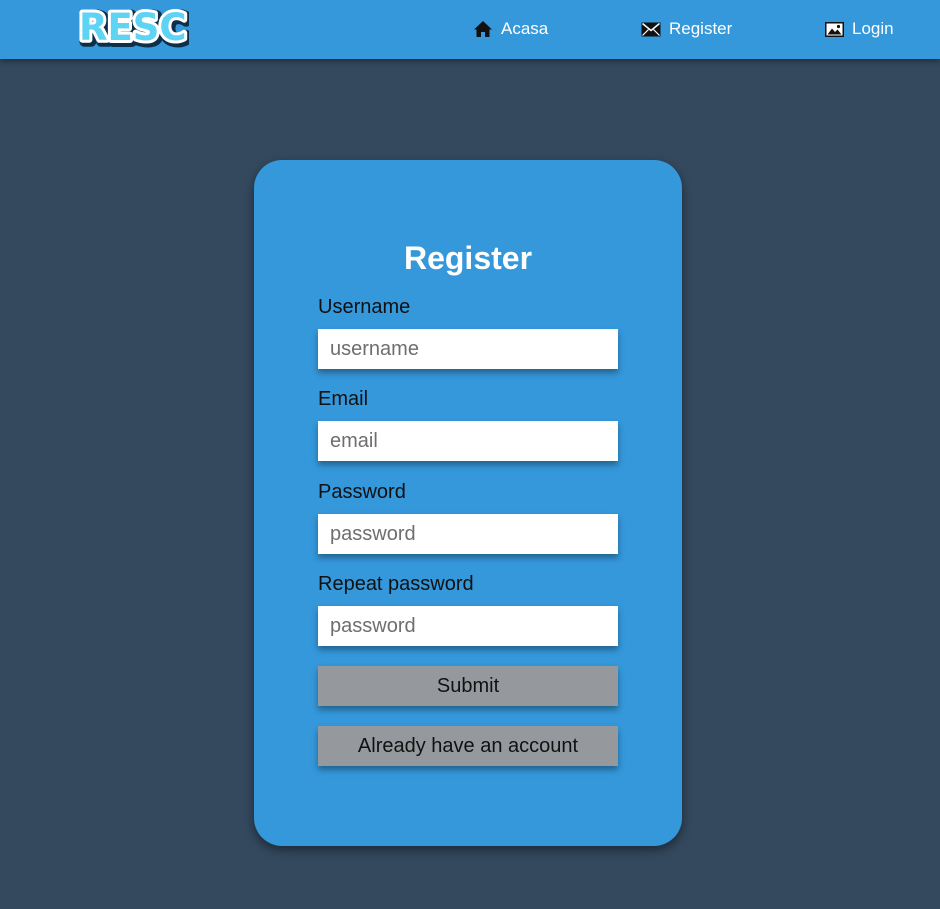 Image resolution: width=940 pixels, height=909 pixels. Describe the element at coordinates (651, 29) in the screenshot. I see `envelope-icon` at that location.